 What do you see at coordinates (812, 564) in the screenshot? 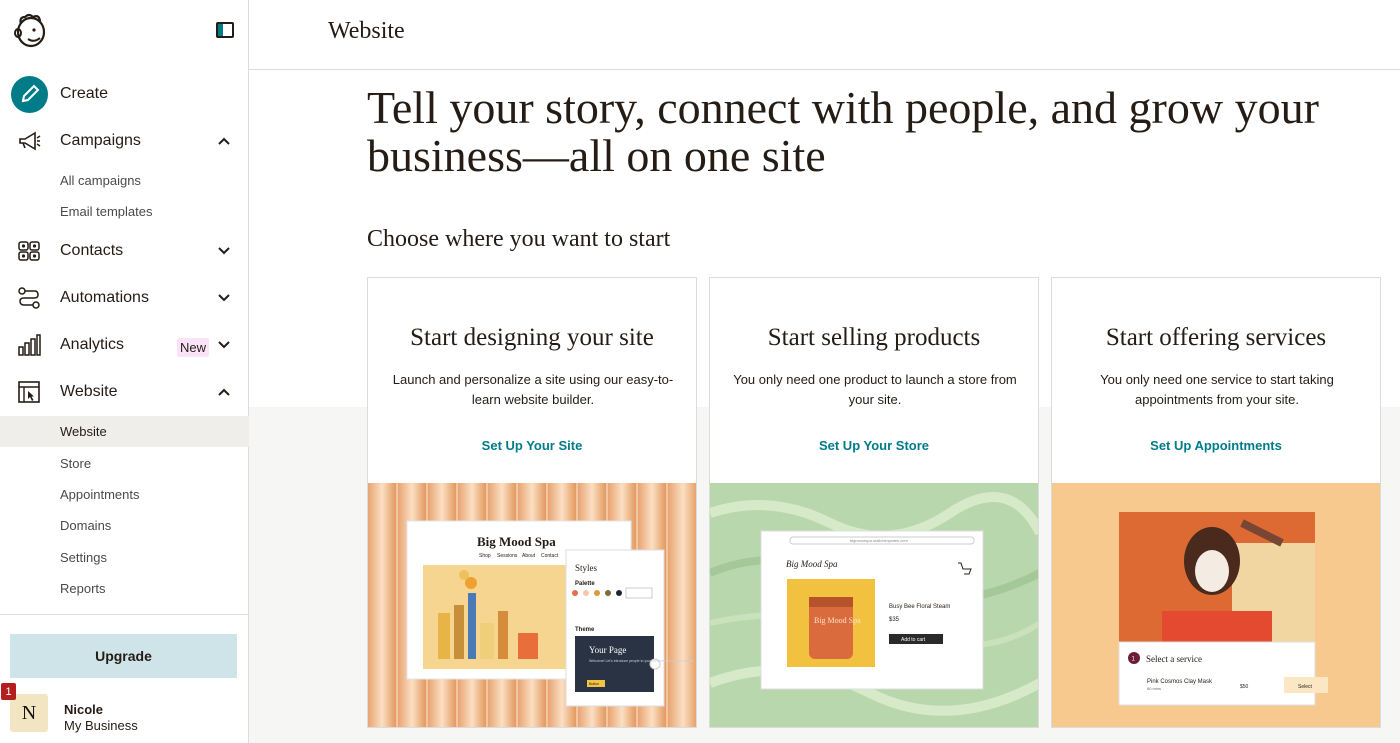
I see `mock-store-brand: Big Mood Spa` at bounding box center [812, 564].